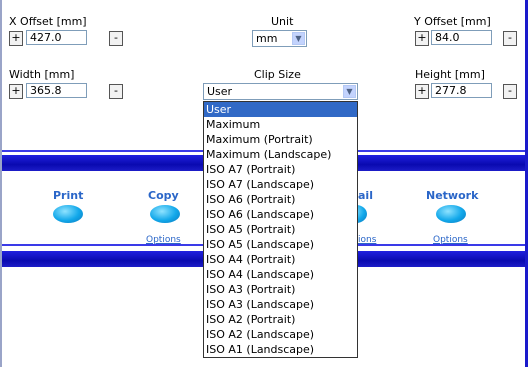 Image resolution: width=528 pixels, height=367 pixels. I want to click on unit-label: Unit, so click(282, 21).